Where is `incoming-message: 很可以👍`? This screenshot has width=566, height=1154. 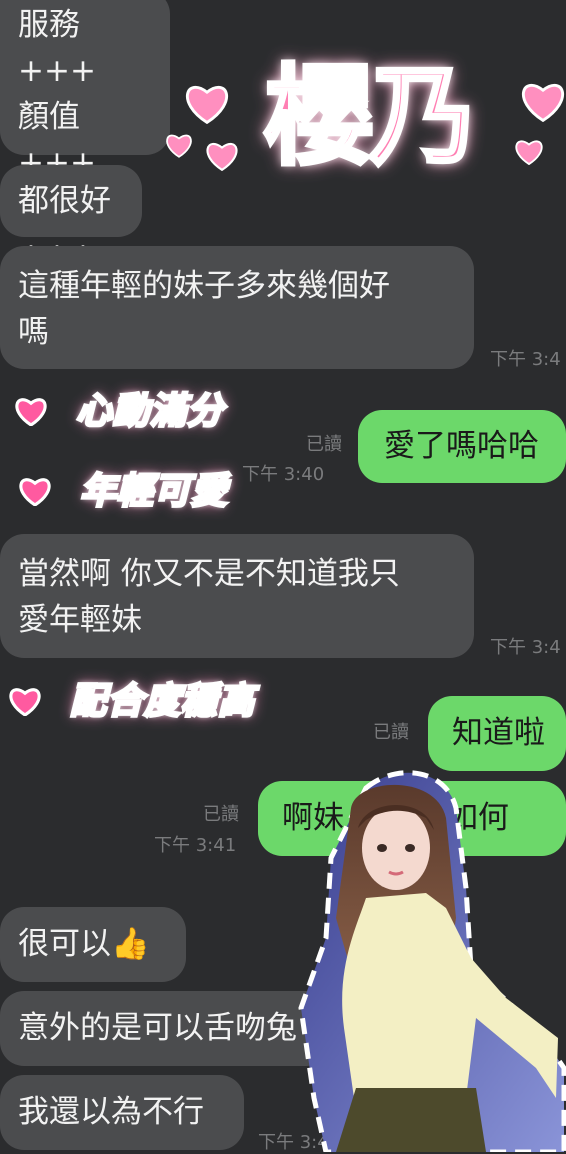
incoming-message: 很可以👍 is located at coordinates (93, 944).